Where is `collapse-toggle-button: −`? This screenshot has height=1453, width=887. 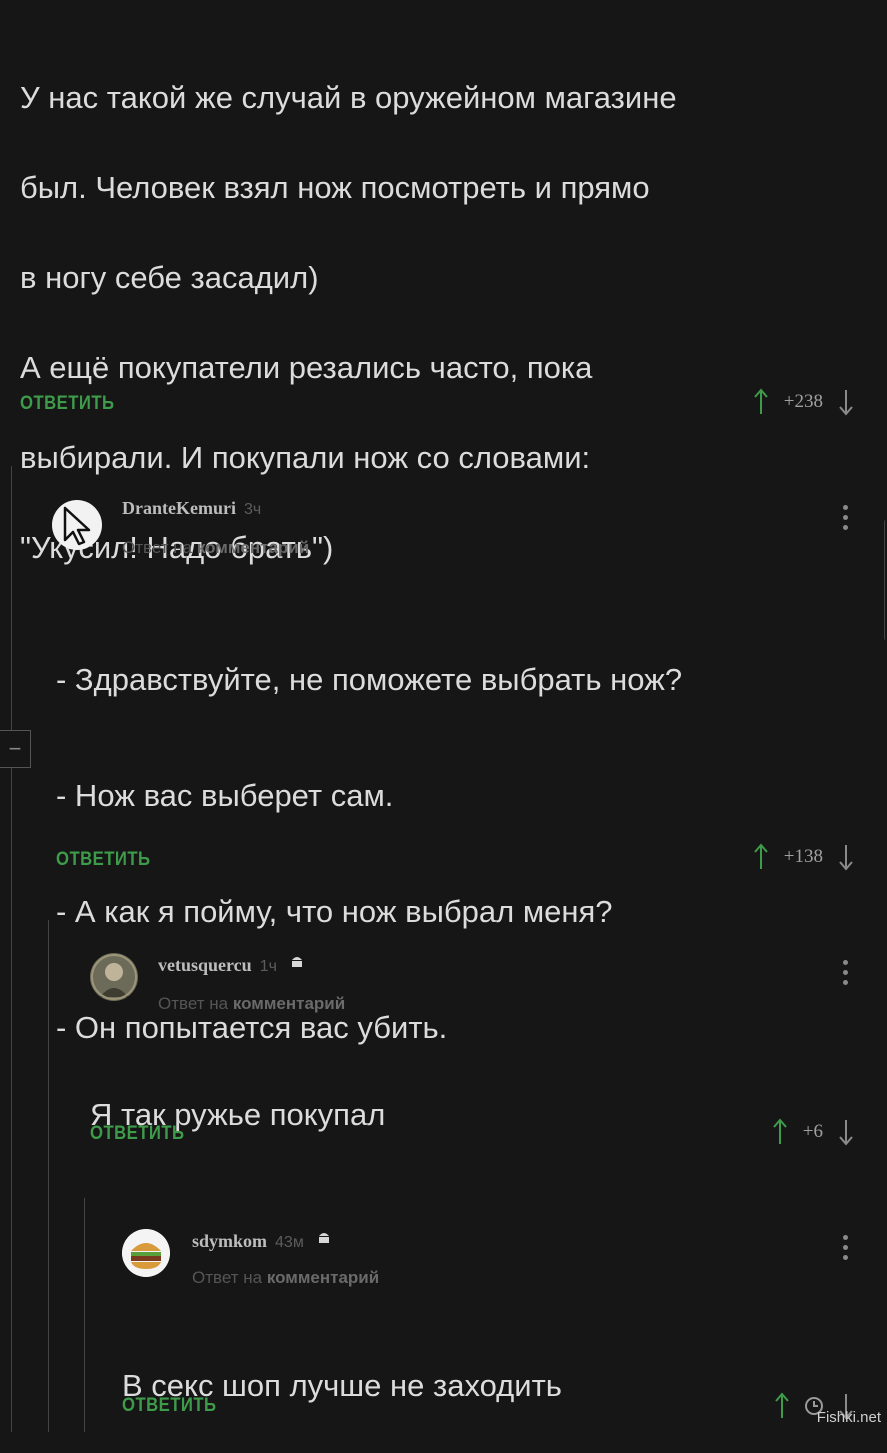 collapse-toggle-button: − is located at coordinates (15, 749).